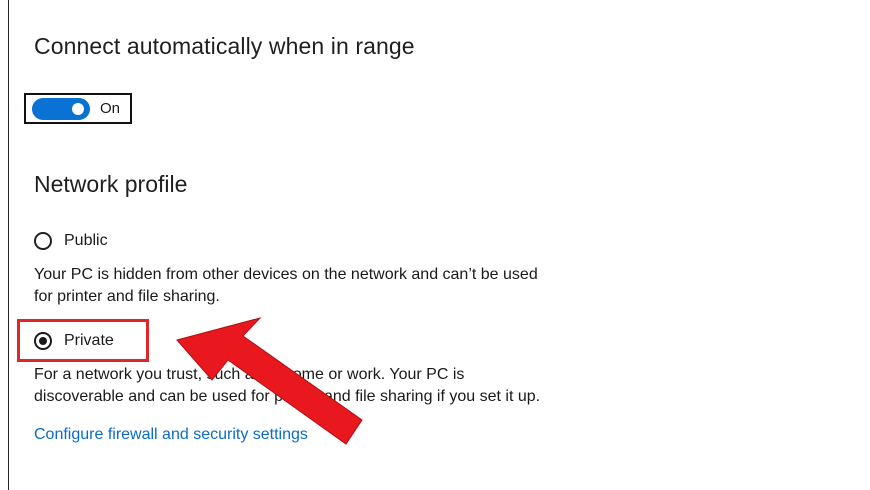 The width and height of the screenshot is (870, 490). What do you see at coordinates (61, 108) in the screenshot?
I see `toggle-track` at bounding box center [61, 108].